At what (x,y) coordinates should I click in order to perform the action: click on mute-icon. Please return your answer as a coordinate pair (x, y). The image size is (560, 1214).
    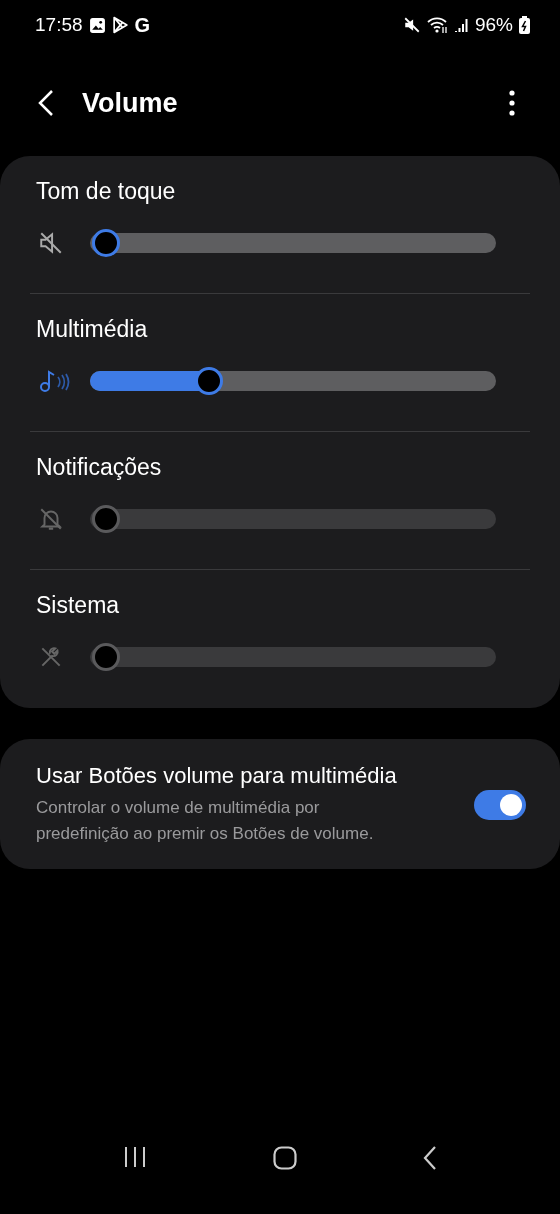
    Looking at the image, I should click on (411, 25).